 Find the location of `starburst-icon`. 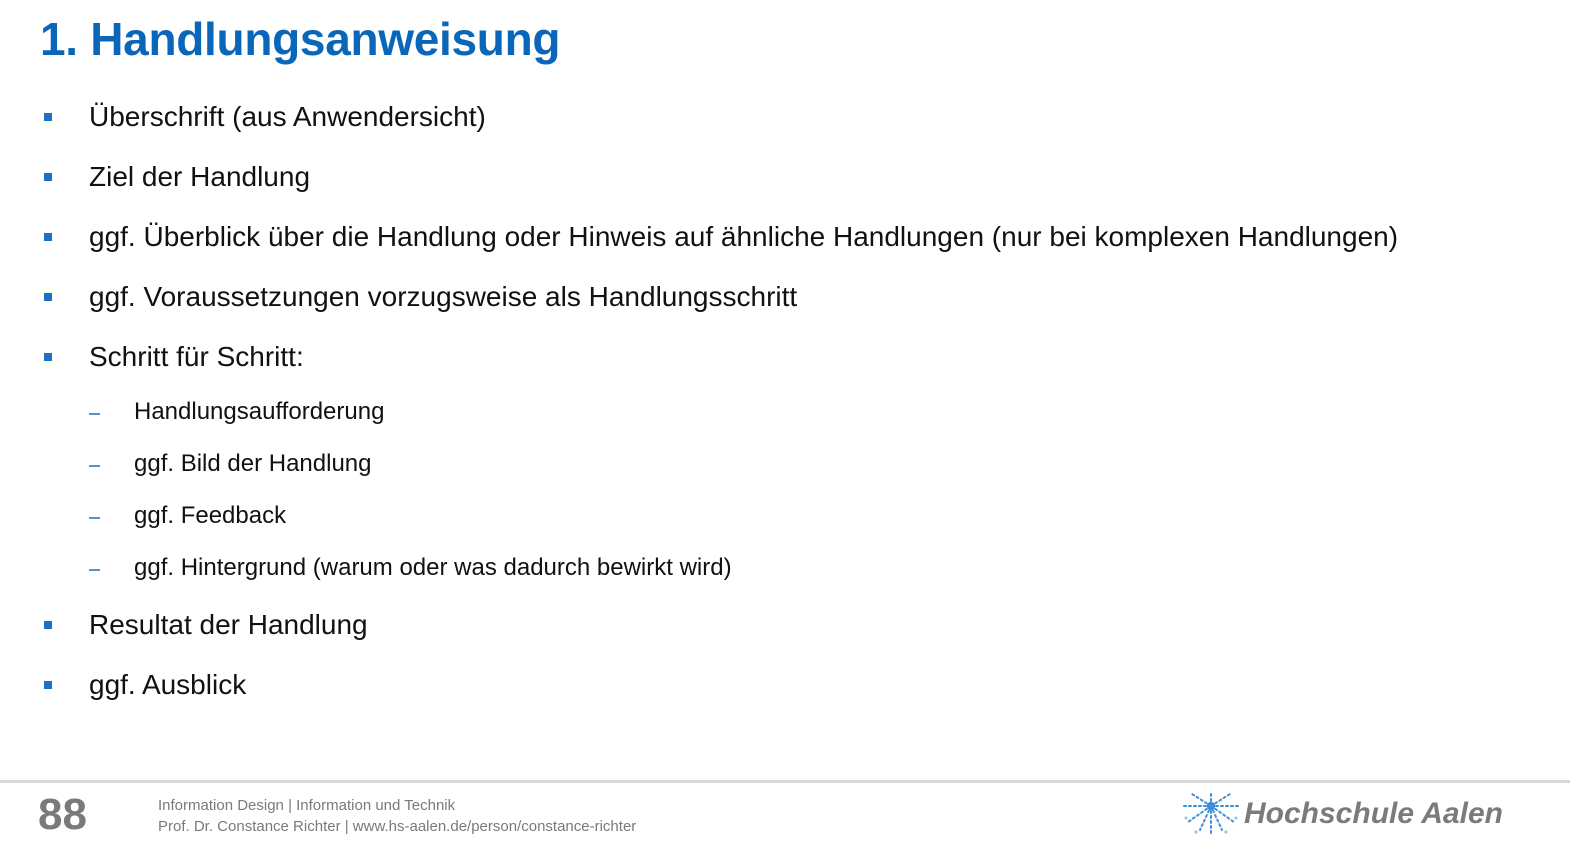

starburst-icon is located at coordinates (1211, 813).